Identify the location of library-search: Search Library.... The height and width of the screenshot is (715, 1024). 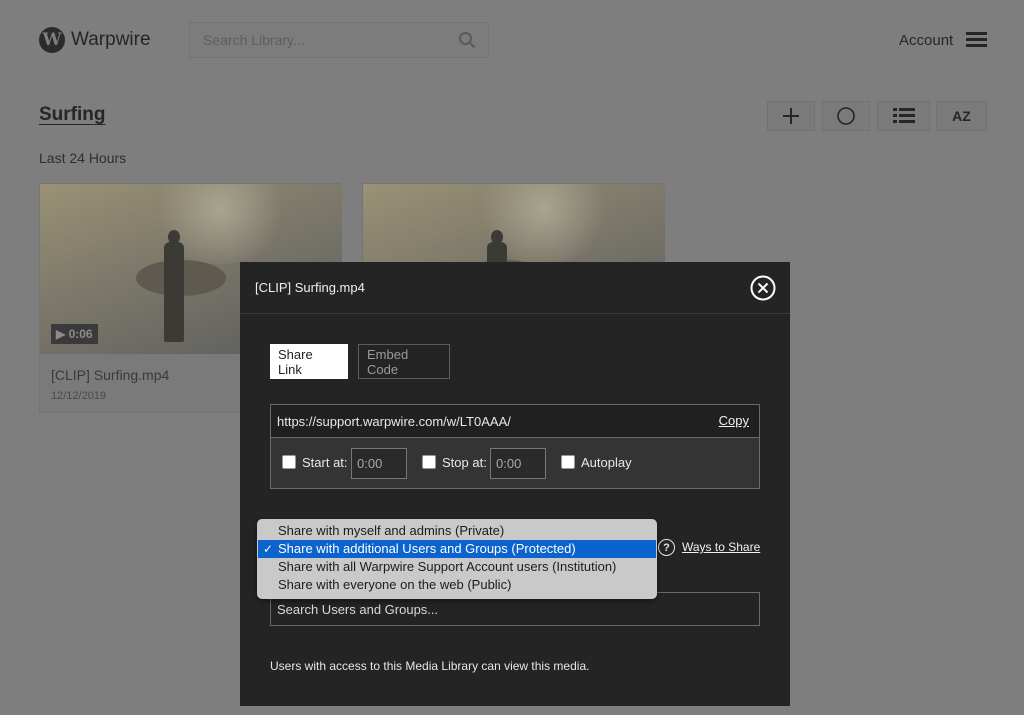
(339, 40).